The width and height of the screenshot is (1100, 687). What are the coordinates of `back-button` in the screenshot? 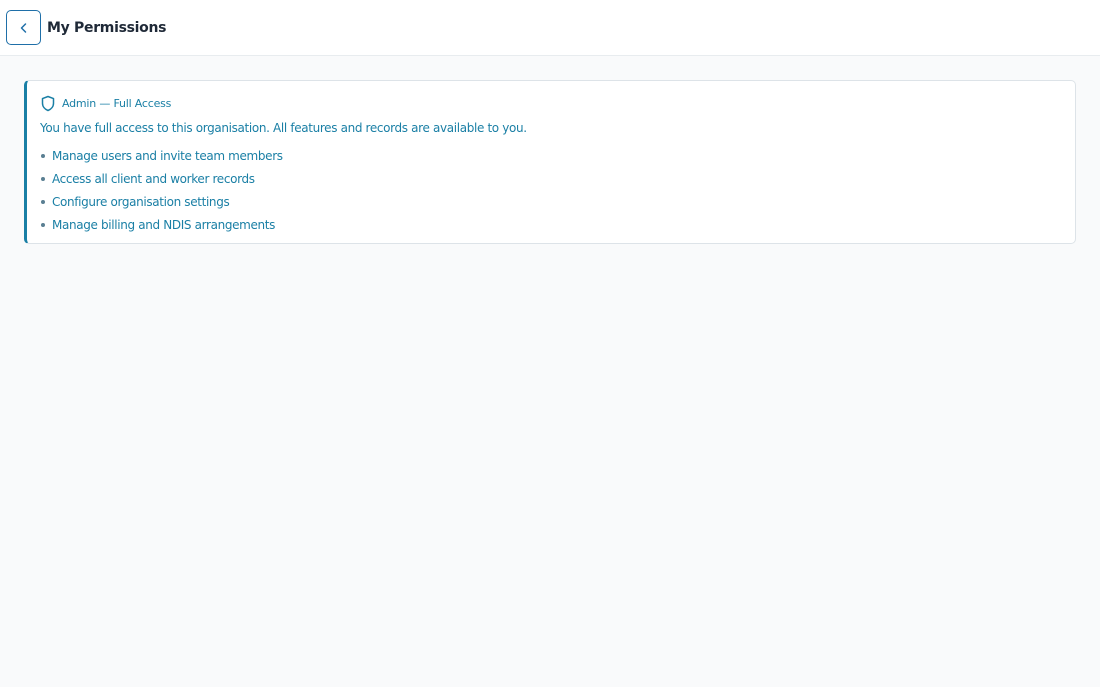 It's located at (23, 27).